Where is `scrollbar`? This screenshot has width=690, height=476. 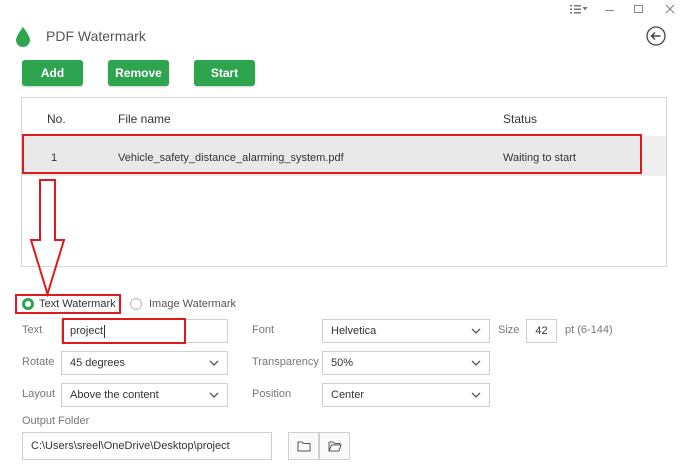
scrollbar is located at coordinates (654, 156).